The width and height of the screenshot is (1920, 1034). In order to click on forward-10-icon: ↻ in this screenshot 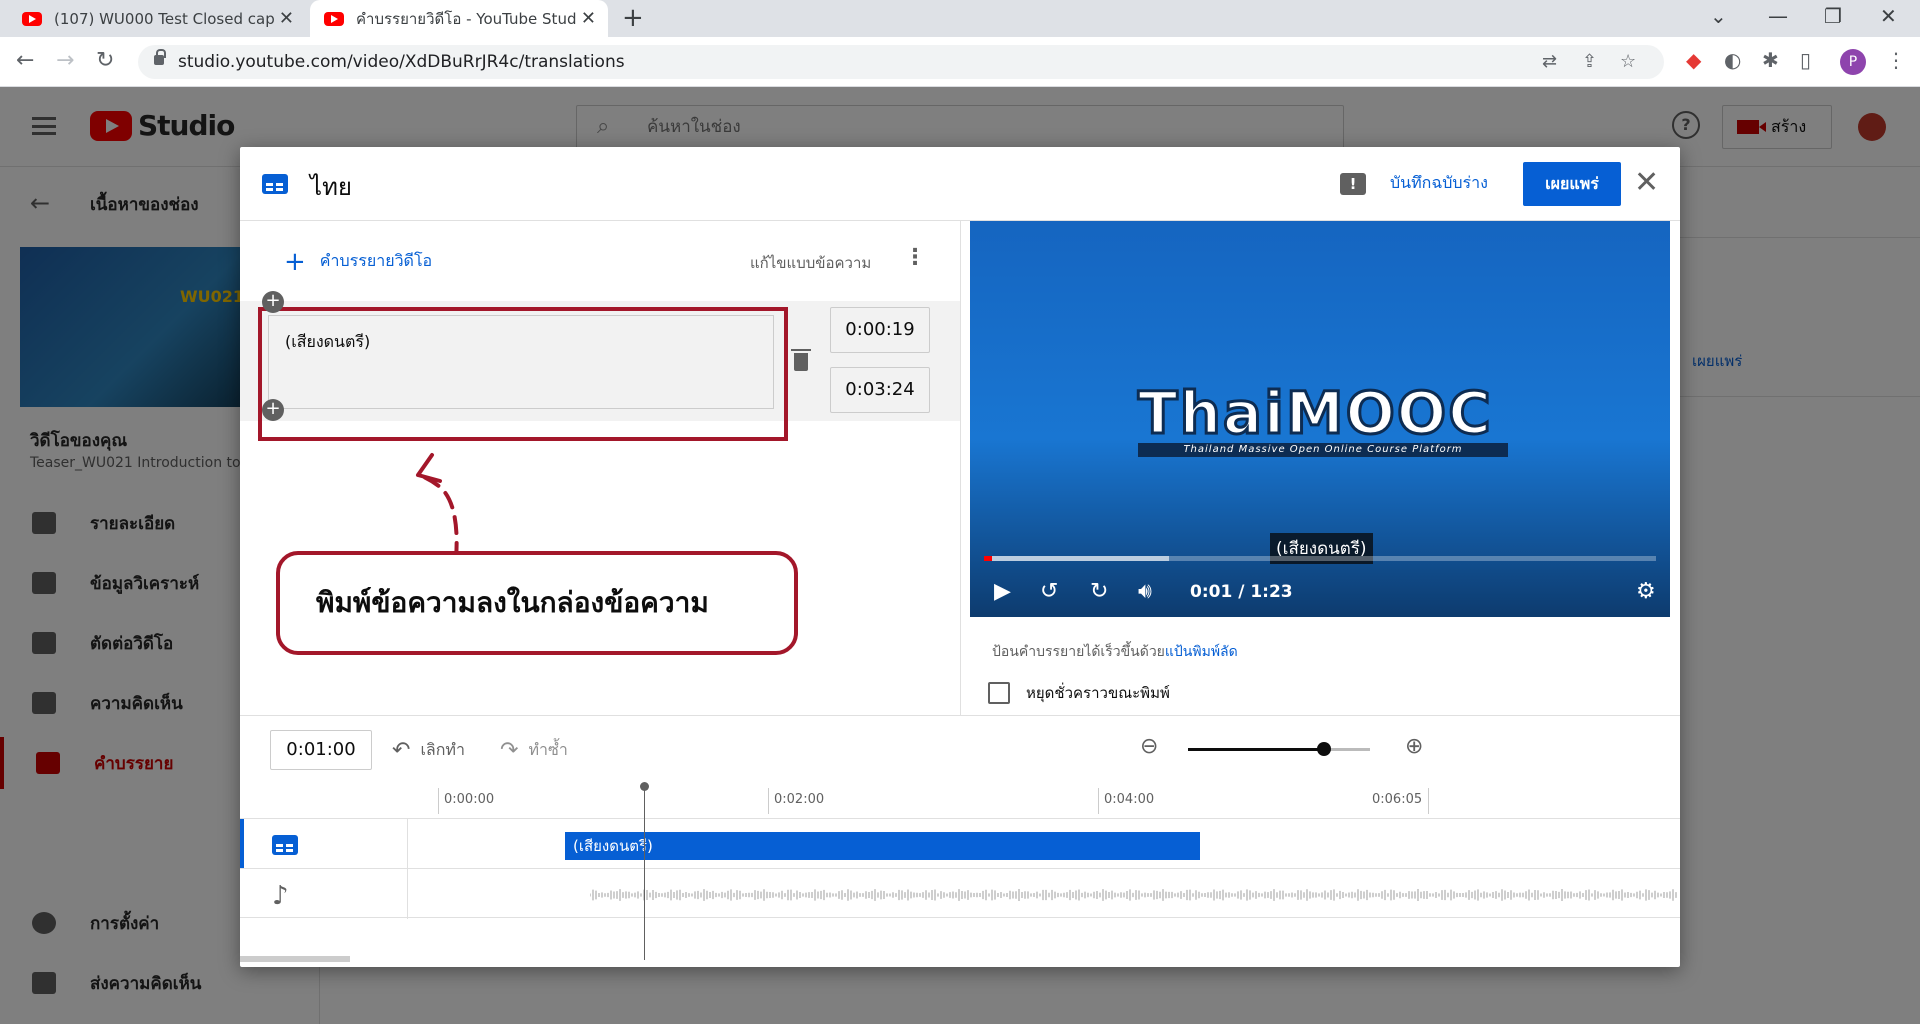, I will do `click(1099, 591)`.